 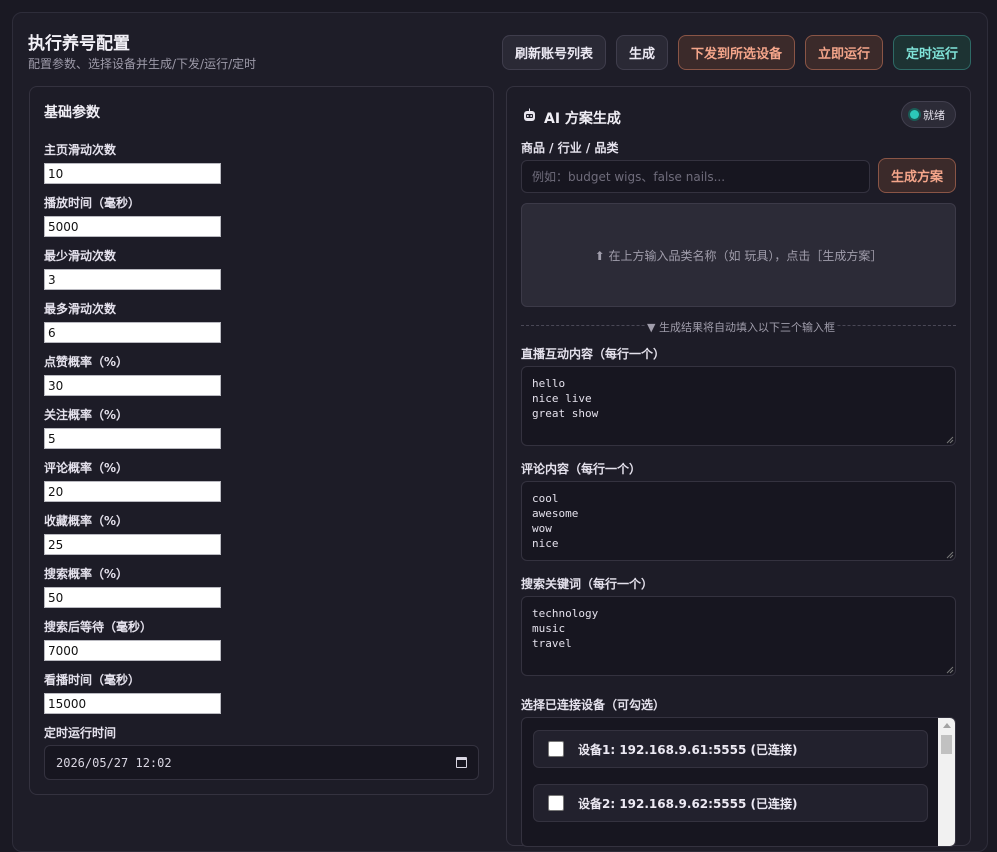 What do you see at coordinates (642, 52) in the screenshot?
I see `generate-button: 生成` at bounding box center [642, 52].